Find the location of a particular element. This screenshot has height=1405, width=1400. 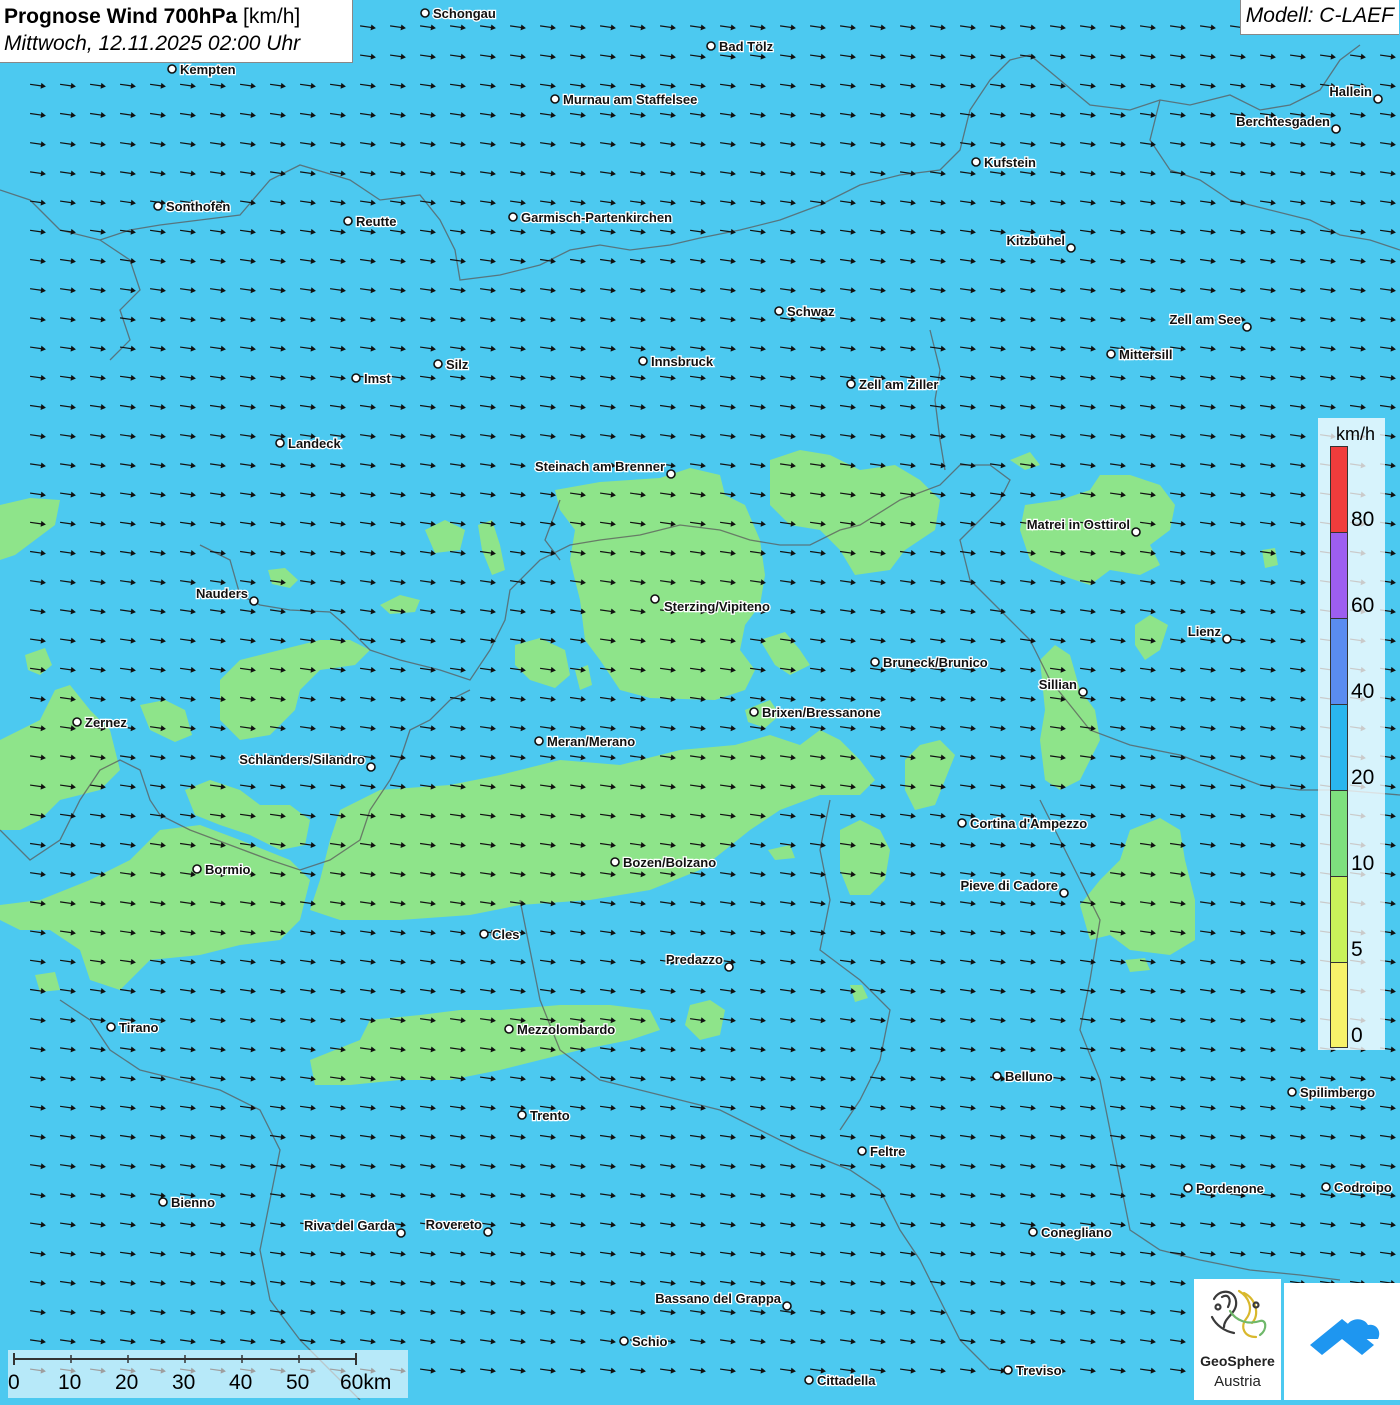

city-label: Berchtesgaden is located at coordinates (1283, 121).